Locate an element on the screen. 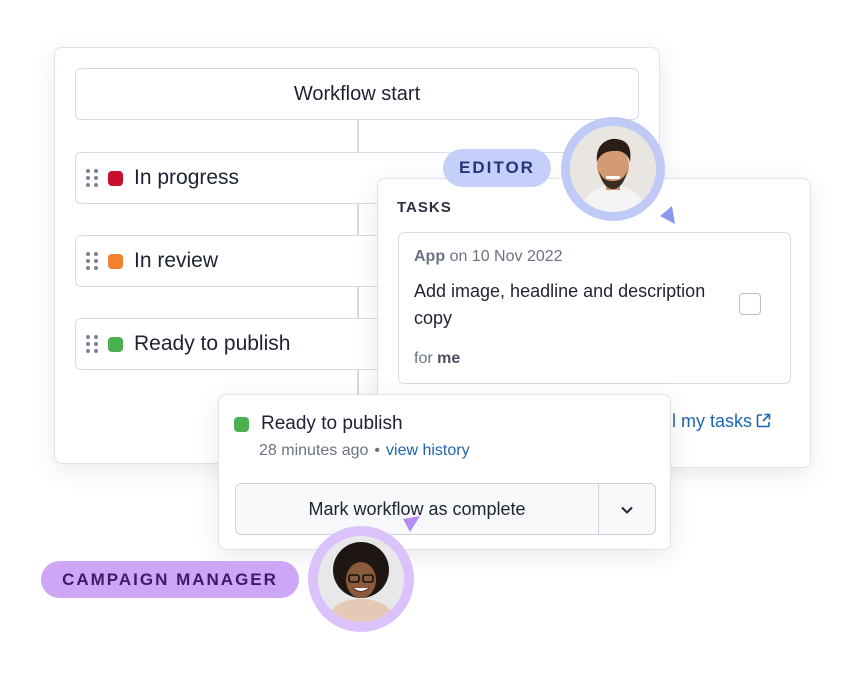 The image size is (863, 684). task-complete-checkbox is located at coordinates (750, 304).